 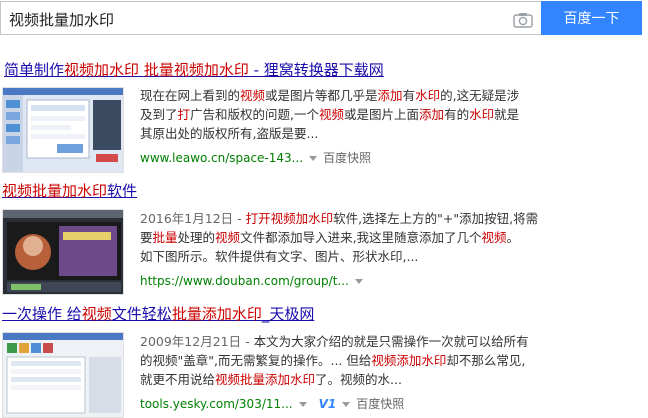 I want to click on result-title-link: 视频批量加水印软件, so click(x=69, y=191).